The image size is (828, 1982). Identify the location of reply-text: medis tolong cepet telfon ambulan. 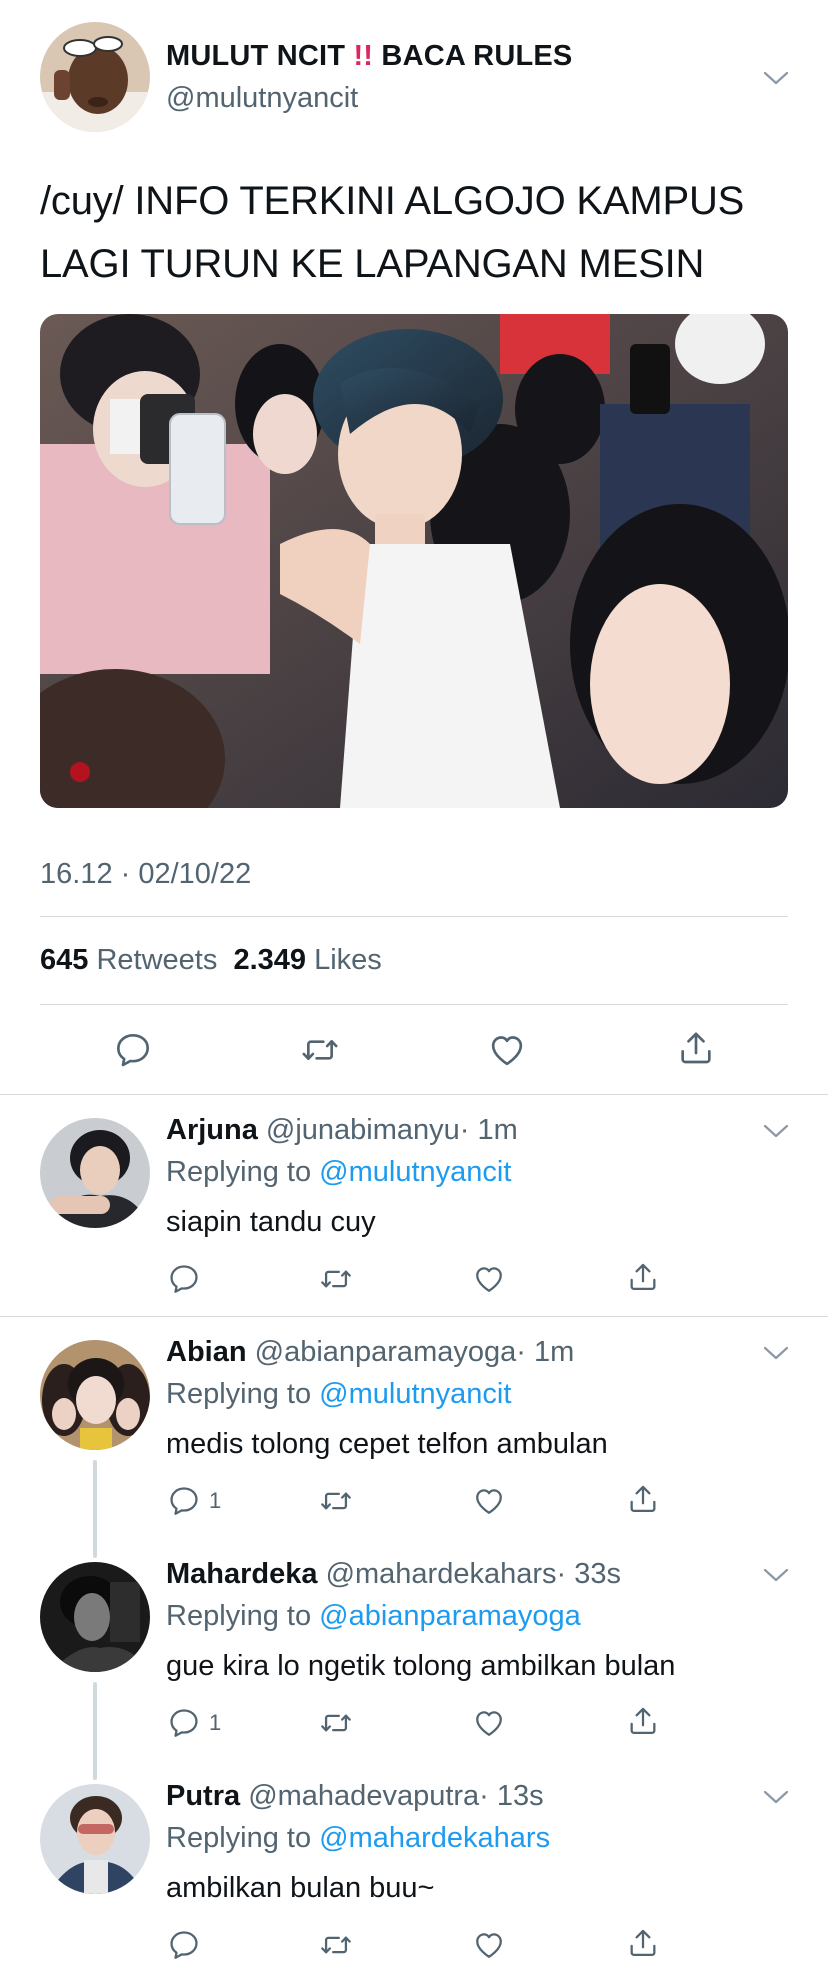
(387, 1444).